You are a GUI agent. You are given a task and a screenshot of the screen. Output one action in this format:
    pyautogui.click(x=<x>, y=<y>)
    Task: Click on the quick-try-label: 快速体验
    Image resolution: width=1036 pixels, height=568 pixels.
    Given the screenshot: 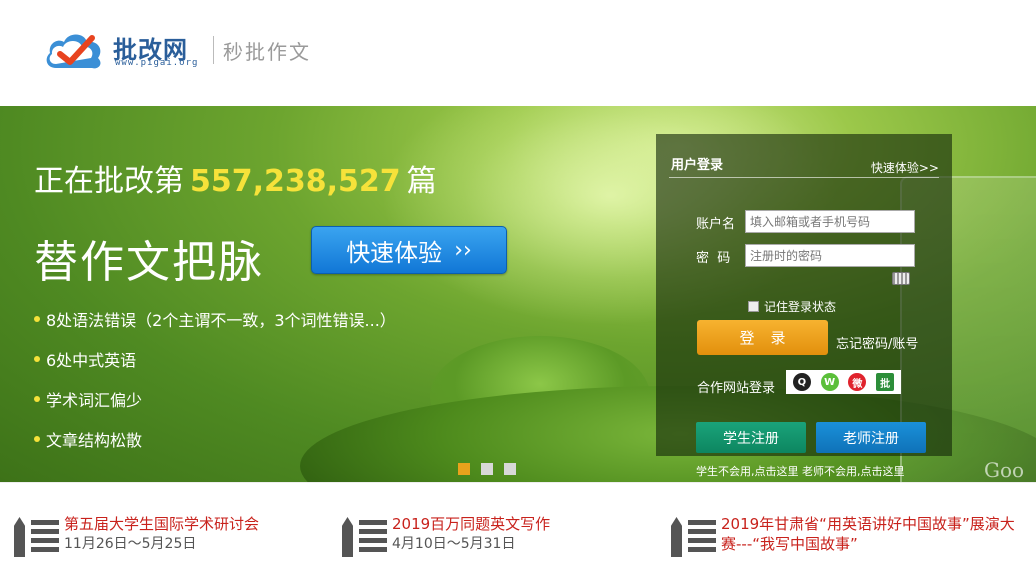 What is the action you would take?
    pyautogui.click(x=394, y=252)
    